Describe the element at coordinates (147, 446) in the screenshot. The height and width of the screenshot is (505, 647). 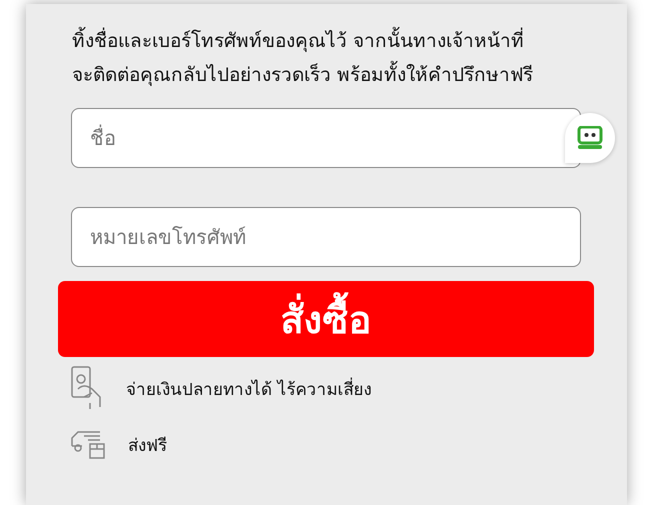
I see `feature-text: ส่งฟรี` at that location.